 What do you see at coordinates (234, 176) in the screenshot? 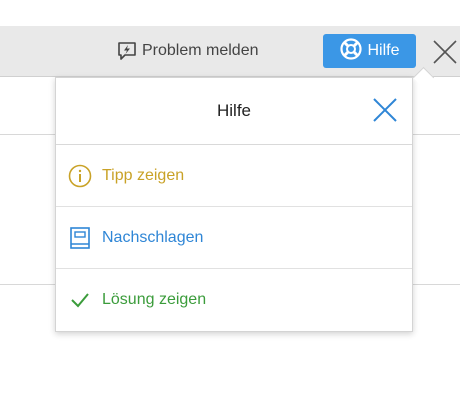
I see `show-tip-item: Tipp zeigen` at bounding box center [234, 176].